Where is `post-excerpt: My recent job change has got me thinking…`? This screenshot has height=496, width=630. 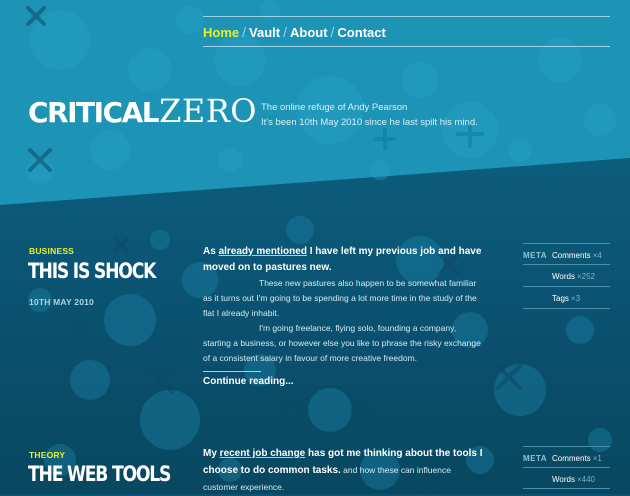 post-excerpt: My recent job change has got me thinking… is located at coordinates (344, 471).